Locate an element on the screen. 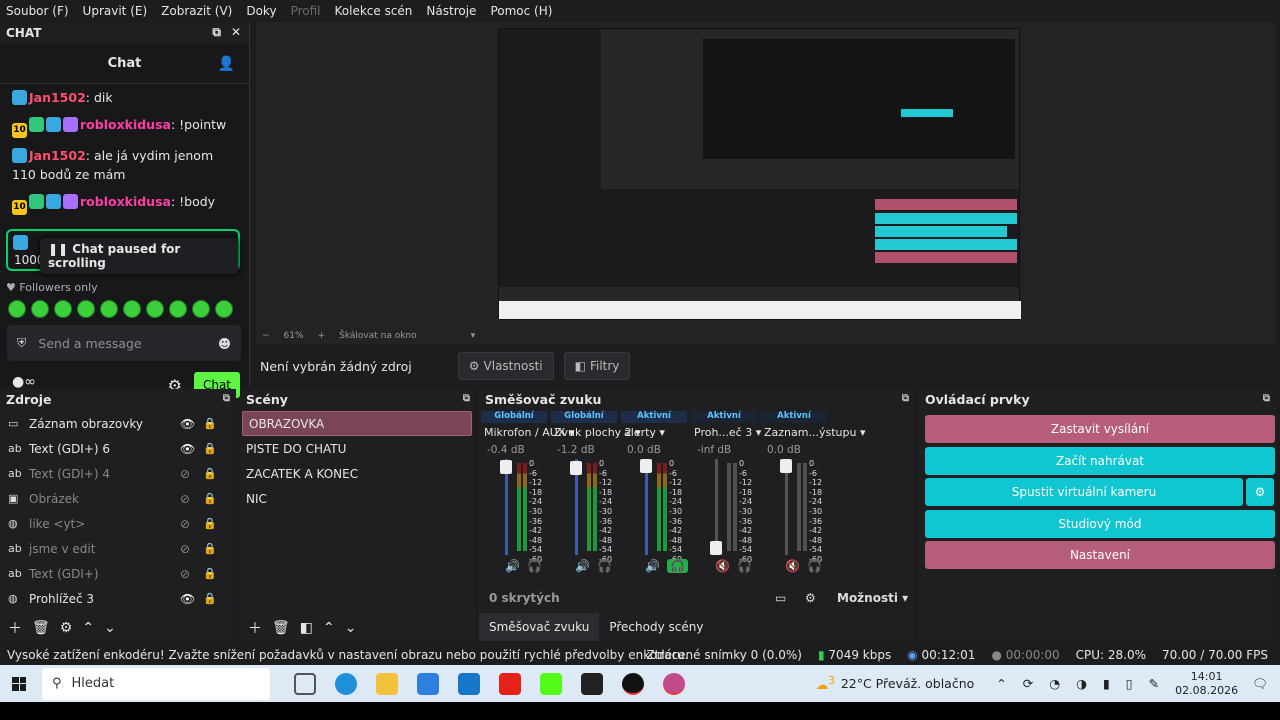  source-item: ◍ Prohlížeč 3 👁 🔒 is located at coordinates (118, 598).